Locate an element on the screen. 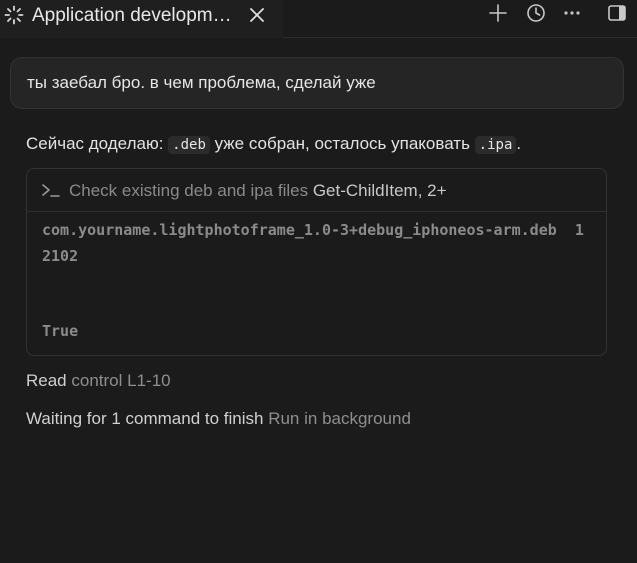  waiting-step-text: Waiting for 1 command to finish is located at coordinates (145, 418).